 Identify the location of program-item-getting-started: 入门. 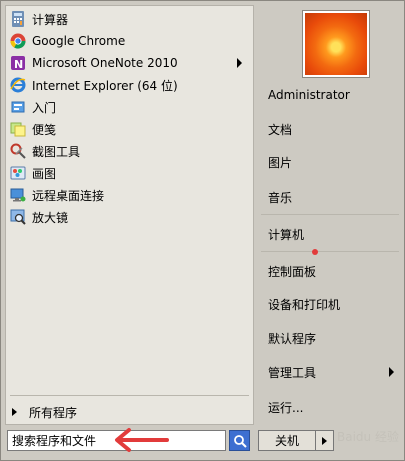
(130, 107).